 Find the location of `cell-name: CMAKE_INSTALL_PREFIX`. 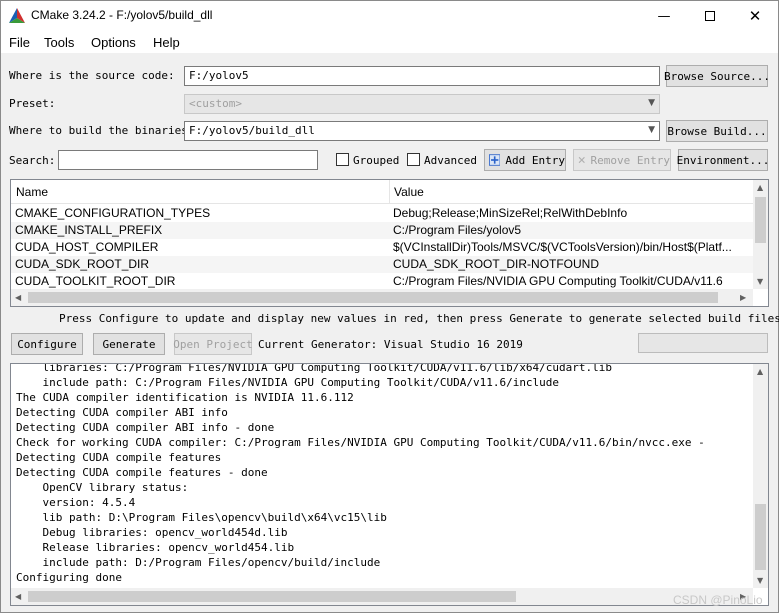

cell-name: CMAKE_INSTALL_PREFIX is located at coordinates (89, 230).